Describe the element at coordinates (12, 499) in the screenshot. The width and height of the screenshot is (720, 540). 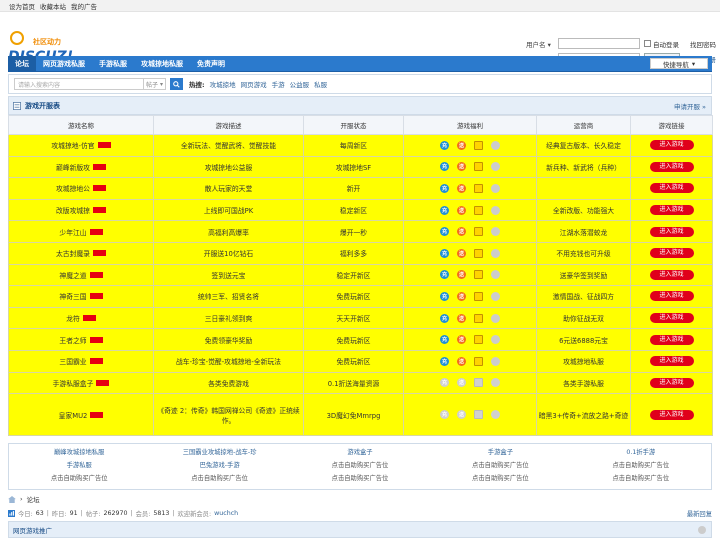
I see `home-icon` at that location.